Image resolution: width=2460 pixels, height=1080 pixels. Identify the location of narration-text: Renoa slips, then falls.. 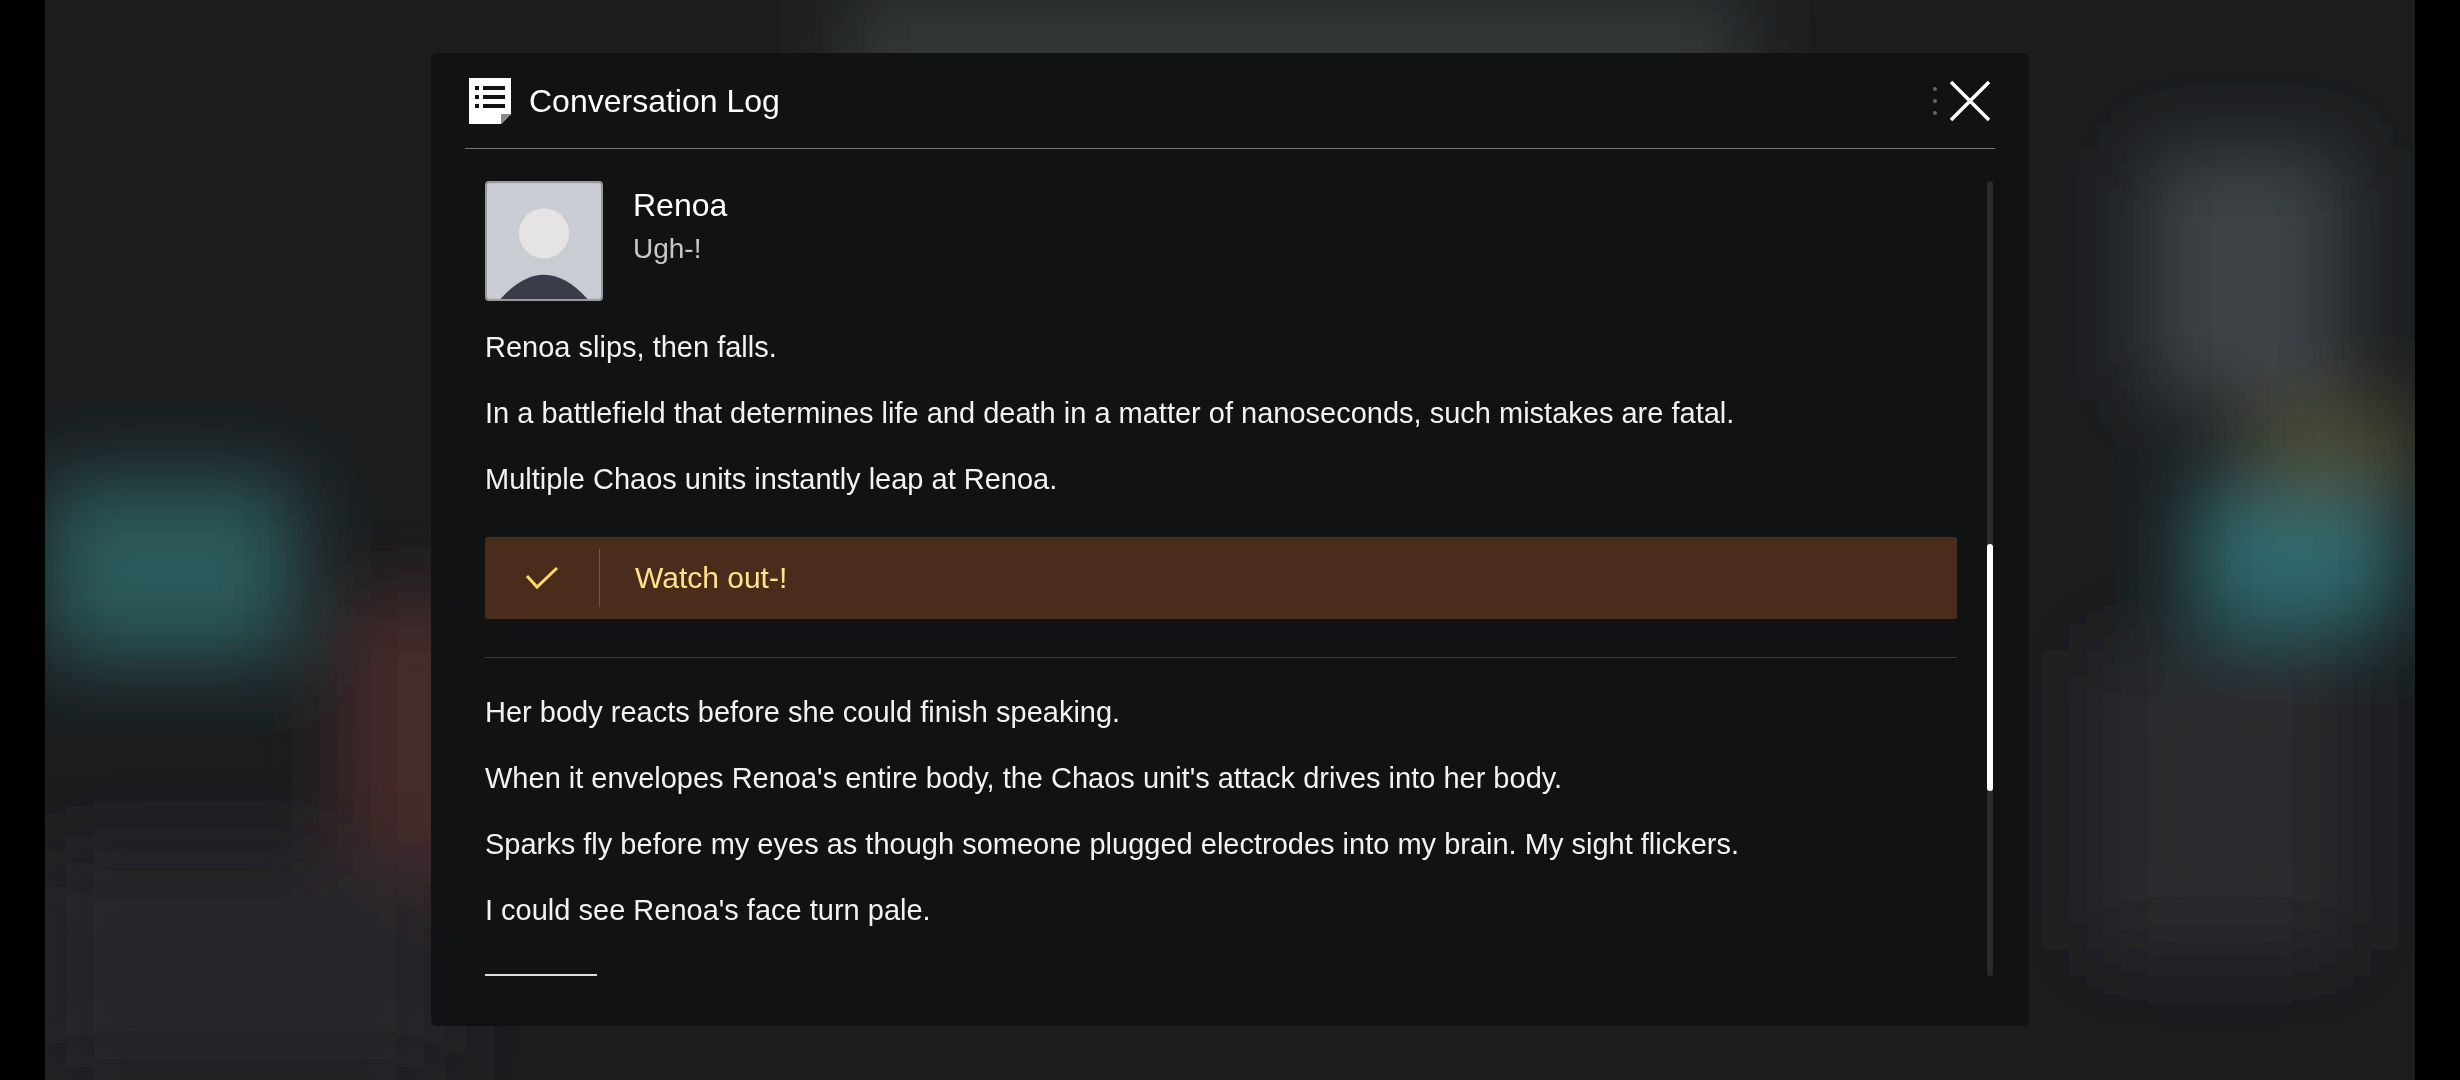
(631, 347).